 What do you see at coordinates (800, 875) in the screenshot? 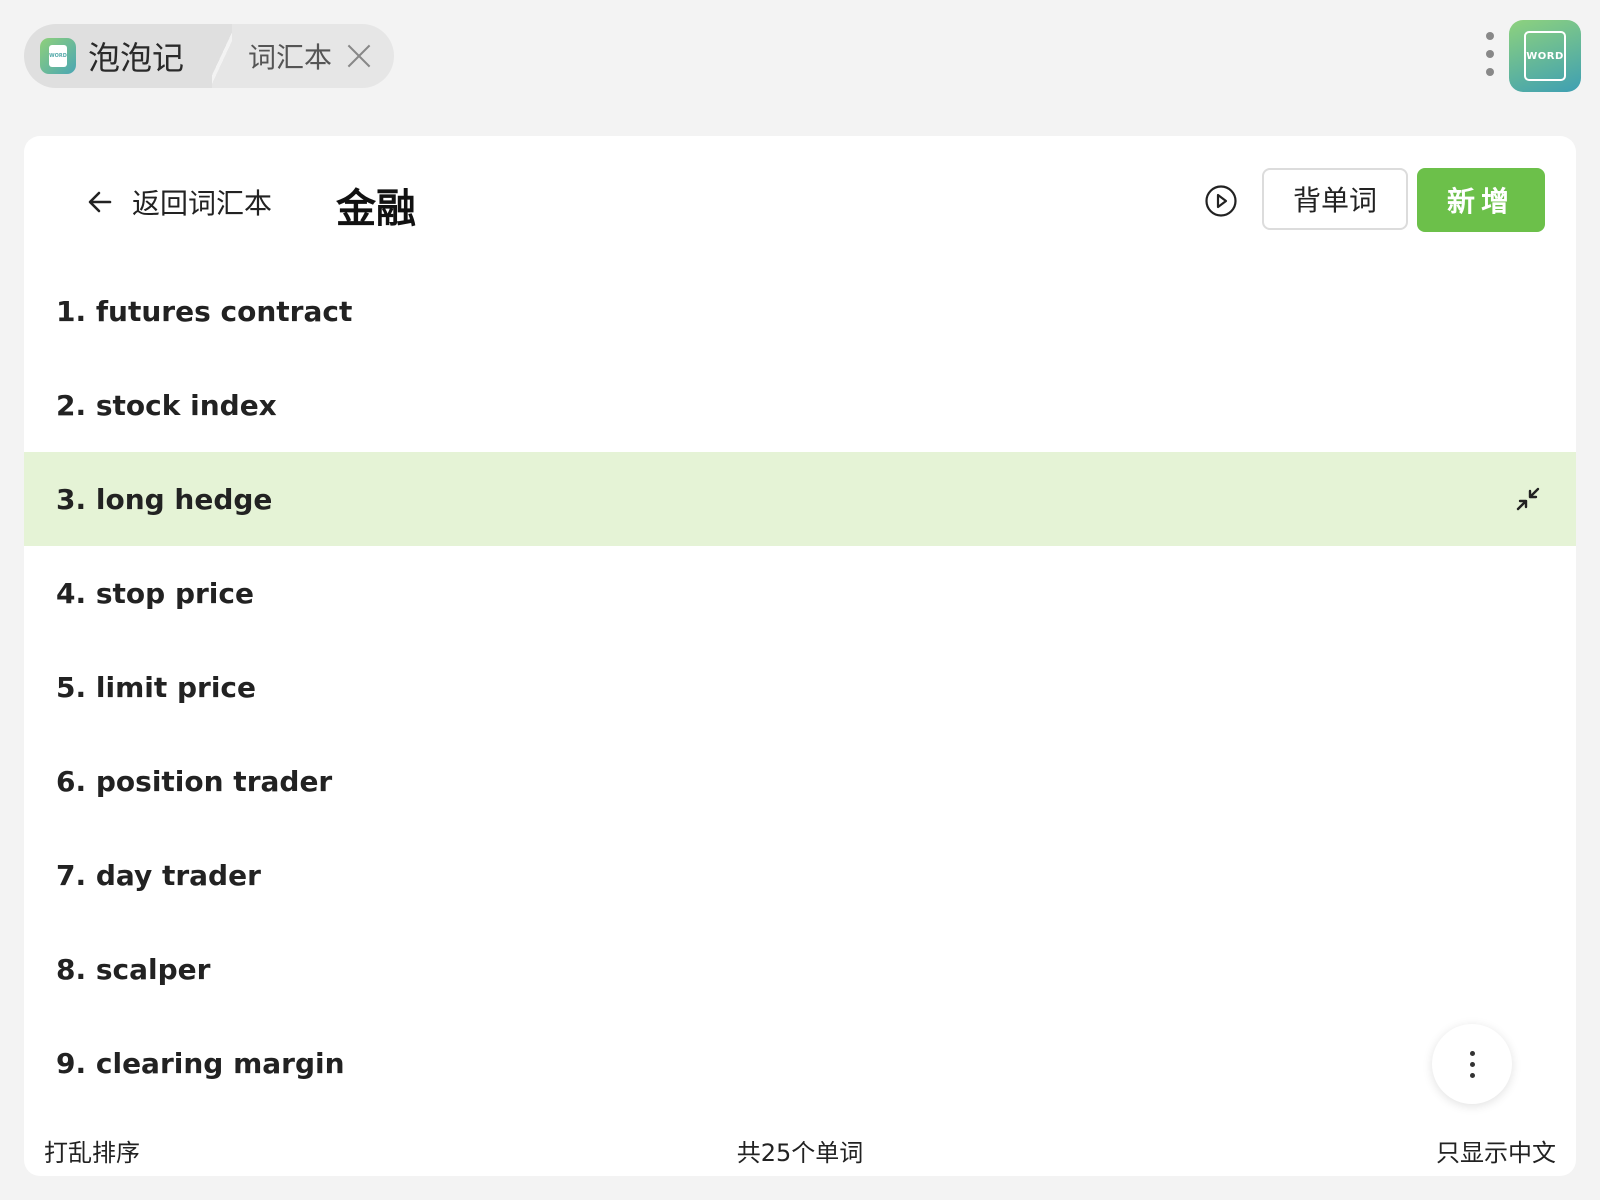
I see `word-row: 7. day trader` at bounding box center [800, 875].